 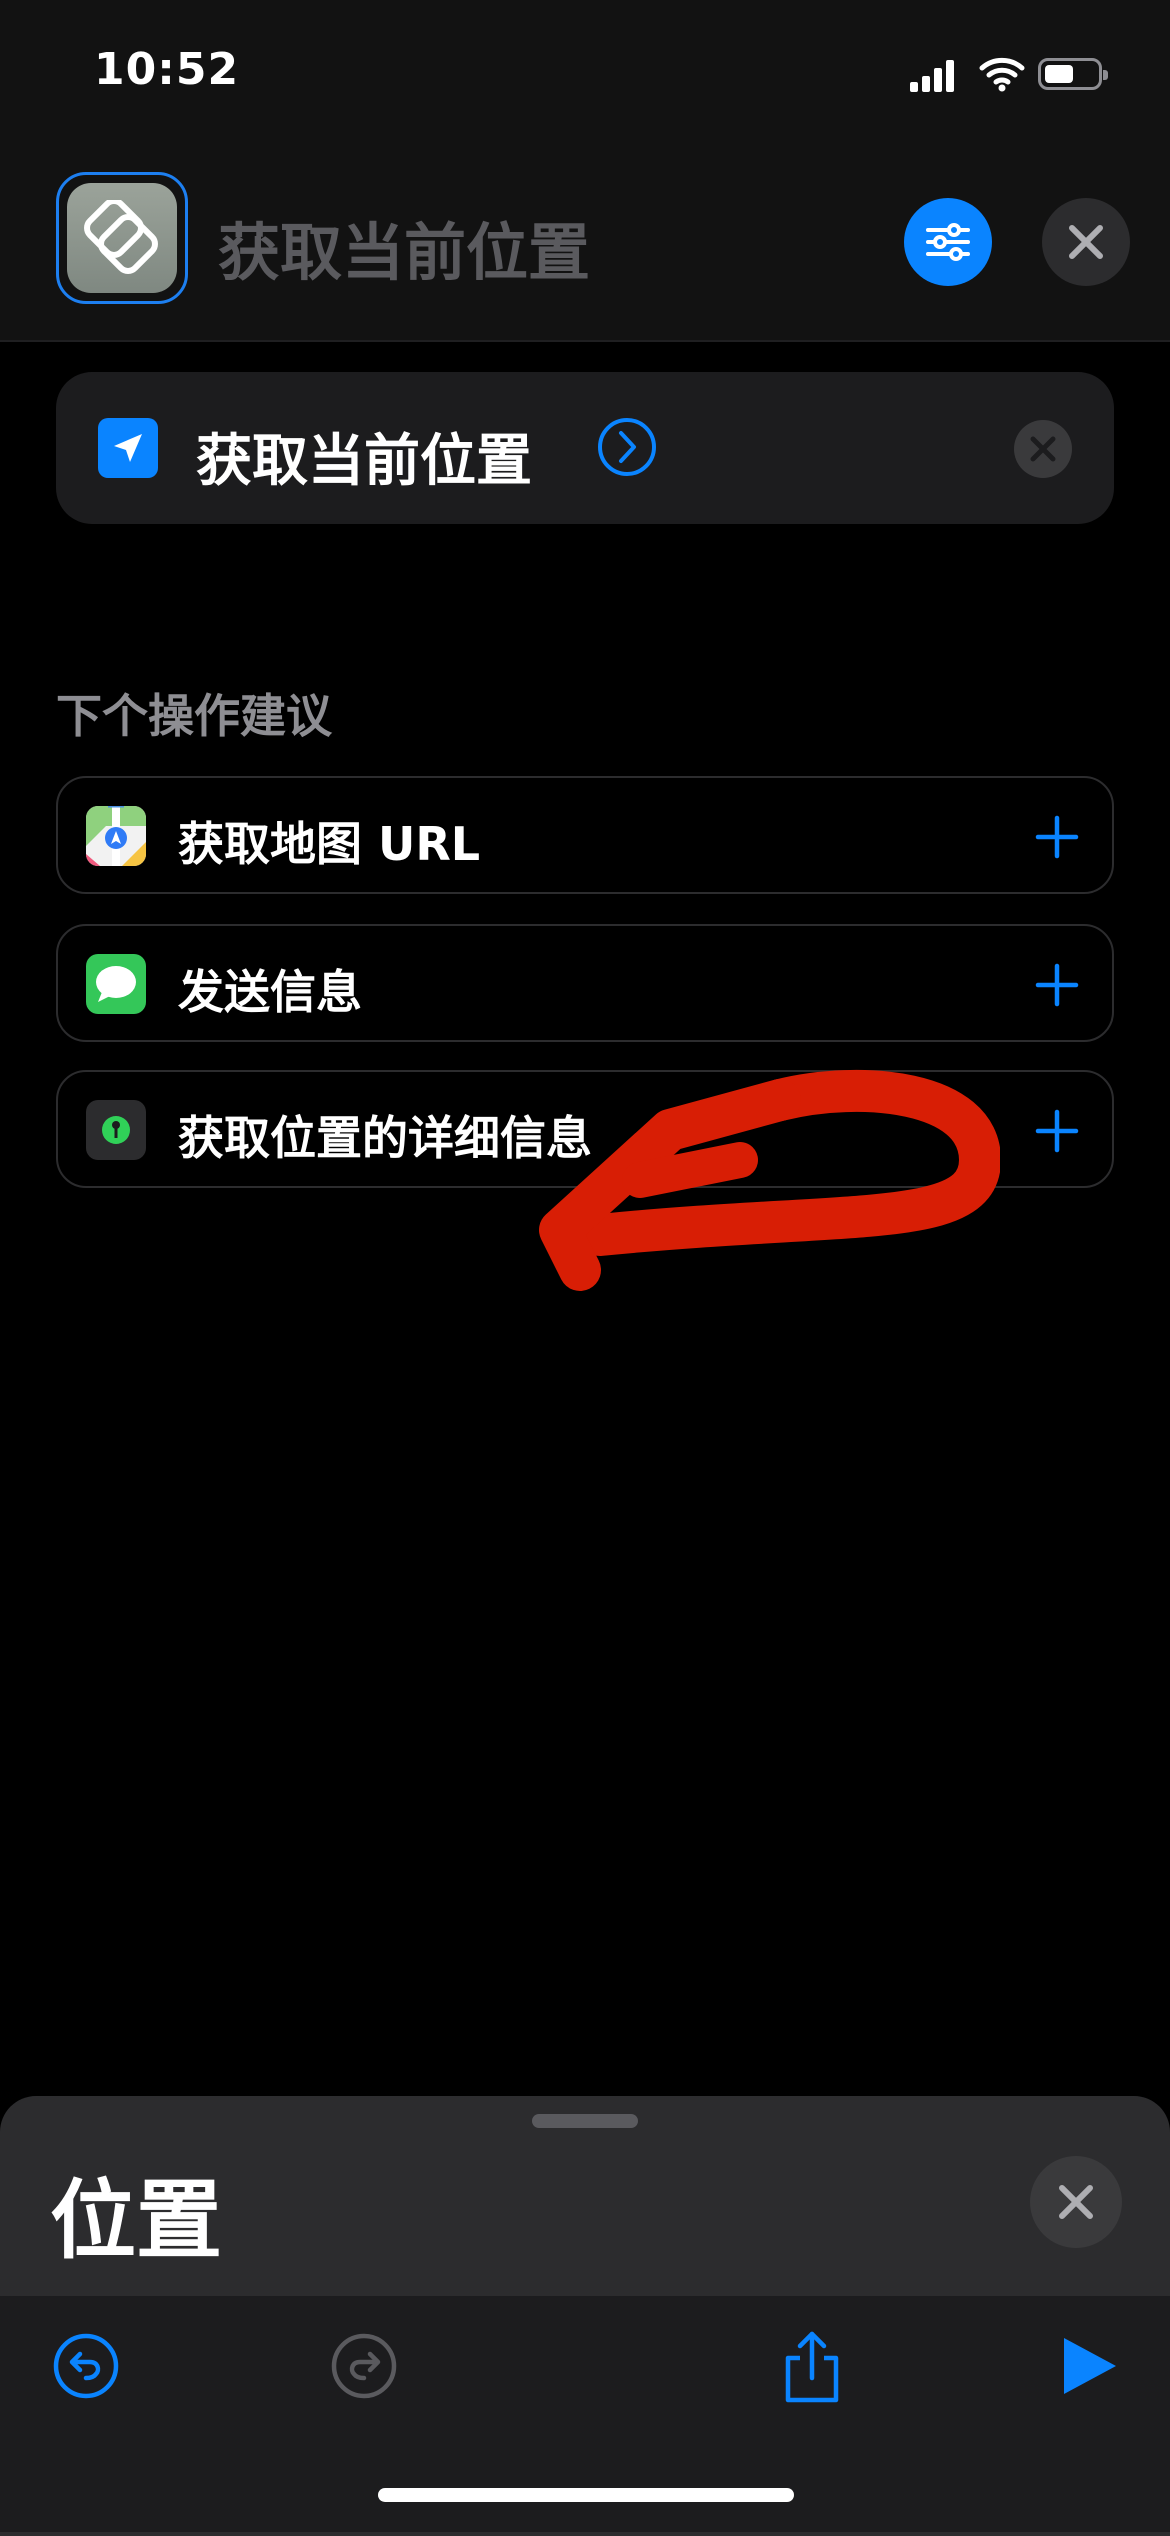 I want to click on home-indicator, so click(x=586, y=2495).